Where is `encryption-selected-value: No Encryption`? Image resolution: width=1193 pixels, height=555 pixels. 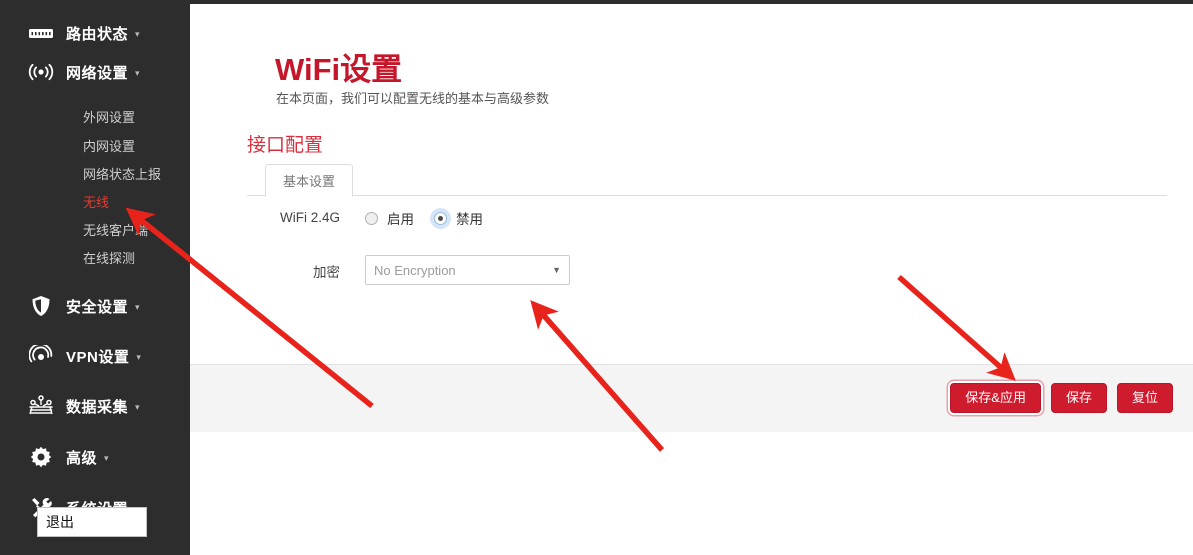 encryption-selected-value: No Encryption is located at coordinates (415, 270).